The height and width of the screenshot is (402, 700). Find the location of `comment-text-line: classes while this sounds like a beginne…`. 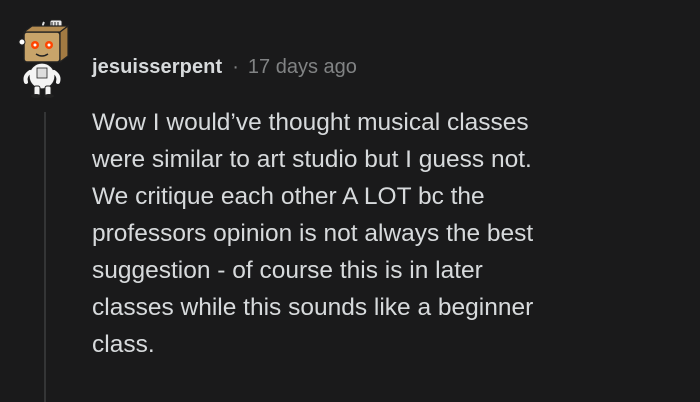

comment-text-line: classes while this sounds like a beginne… is located at coordinates (313, 307).